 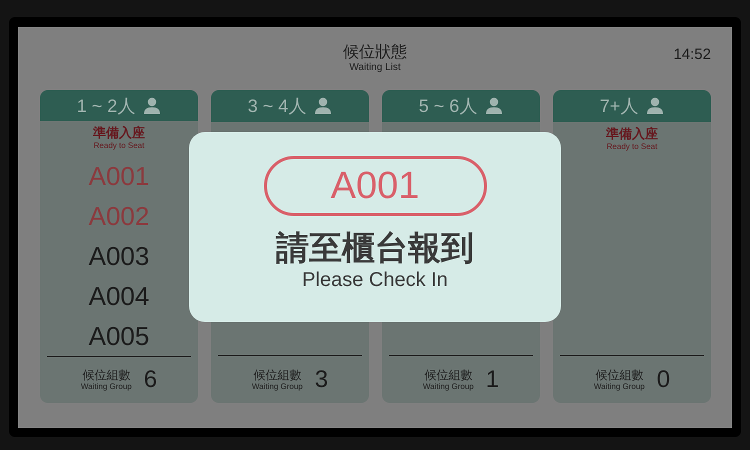 What do you see at coordinates (119, 217) in the screenshot?
I see `ticket-number: A002` at bounding box center [119, 217].